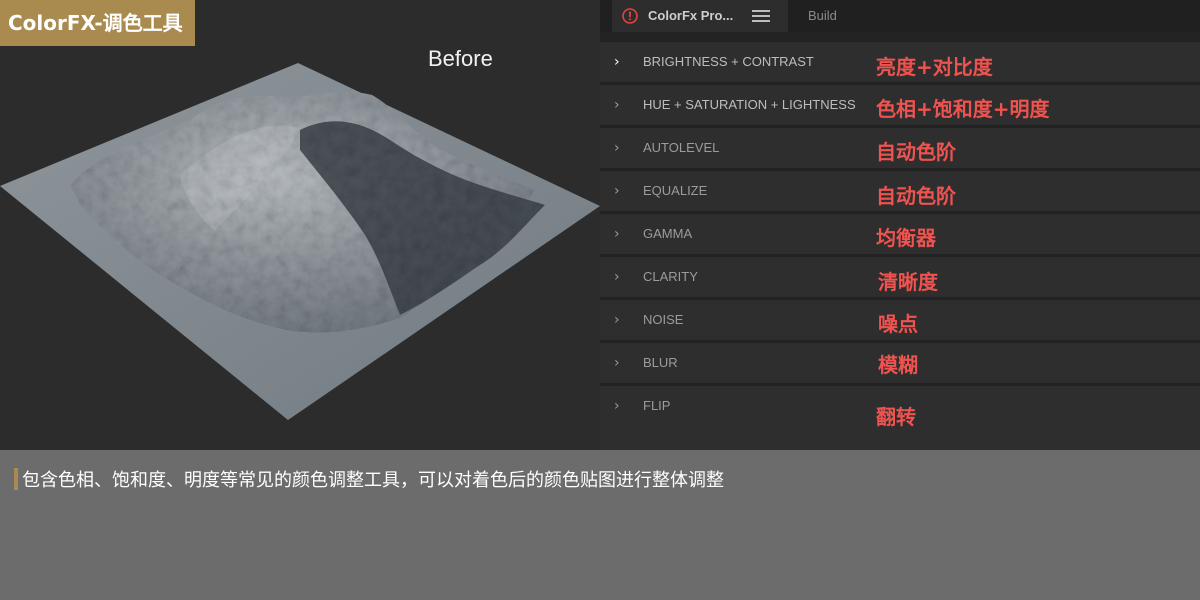 The width and height of the screenshot is (1200, 600). I want to click on panel-item-label: AUTOLEVEL, so click(681, 147).